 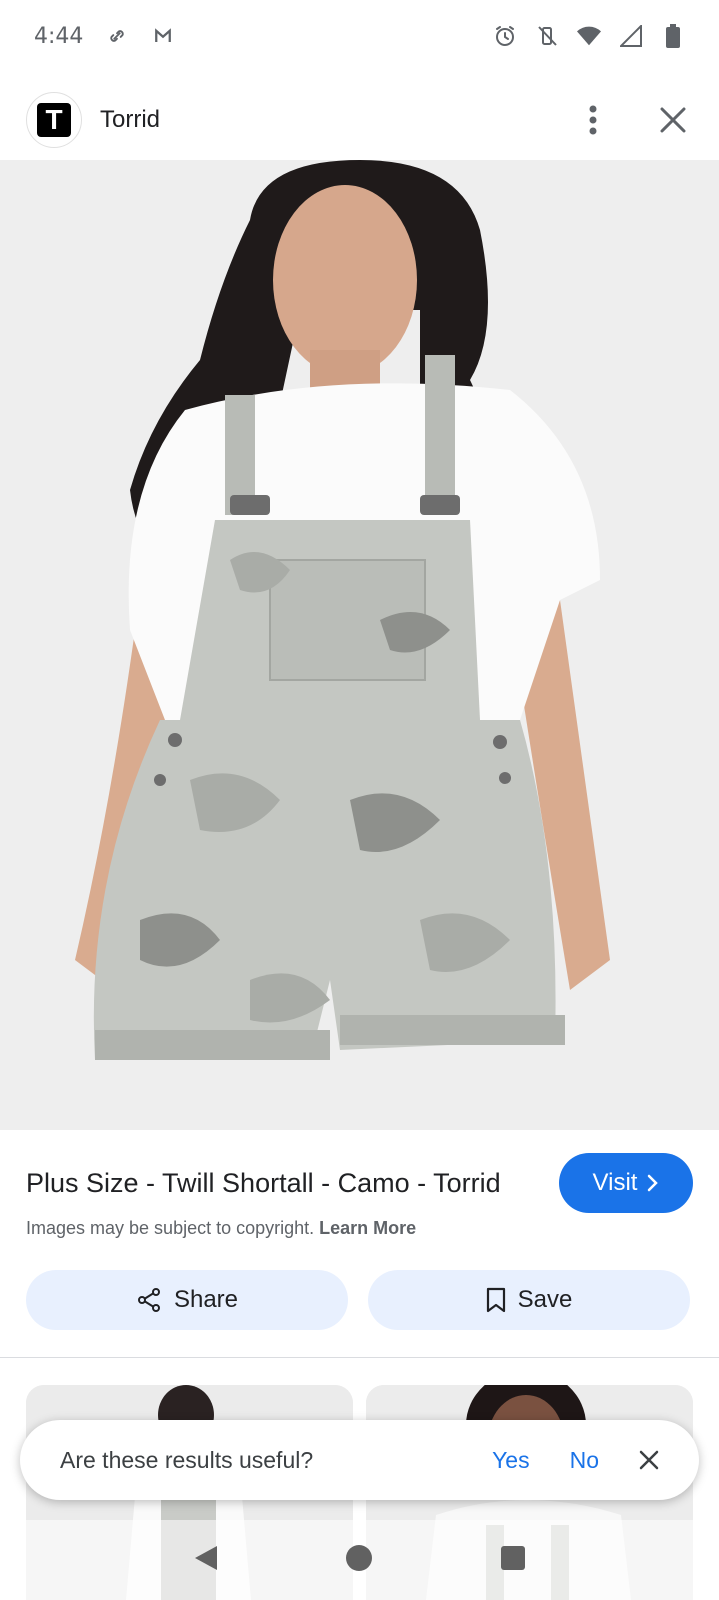 What do you see at coordinates (653, 1183) in the screenshot?
I see `chevron-right-icon` at bounding box center [653, 1183].